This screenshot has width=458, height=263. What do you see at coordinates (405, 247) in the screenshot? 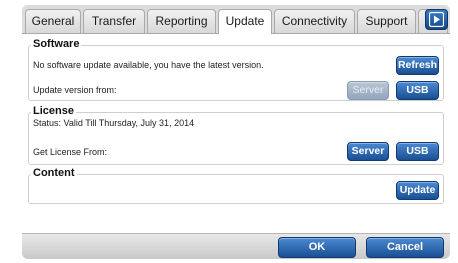
I see `cancel-button: Cancel` at bounding box center [405, 247].